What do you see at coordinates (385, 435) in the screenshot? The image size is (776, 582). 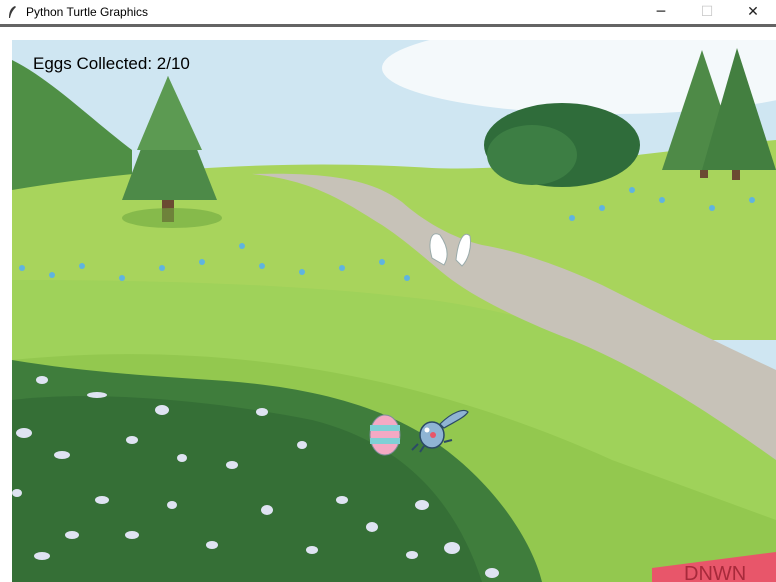 I see `easter-egg` at bounding box center [385, 435].